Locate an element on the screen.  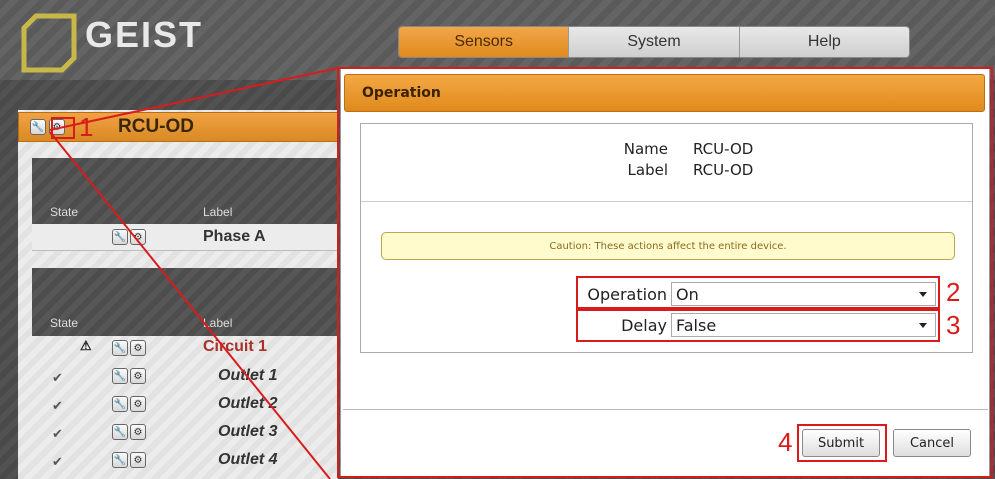
annotation-number-2: 2 is located at coordinates (953, 292).